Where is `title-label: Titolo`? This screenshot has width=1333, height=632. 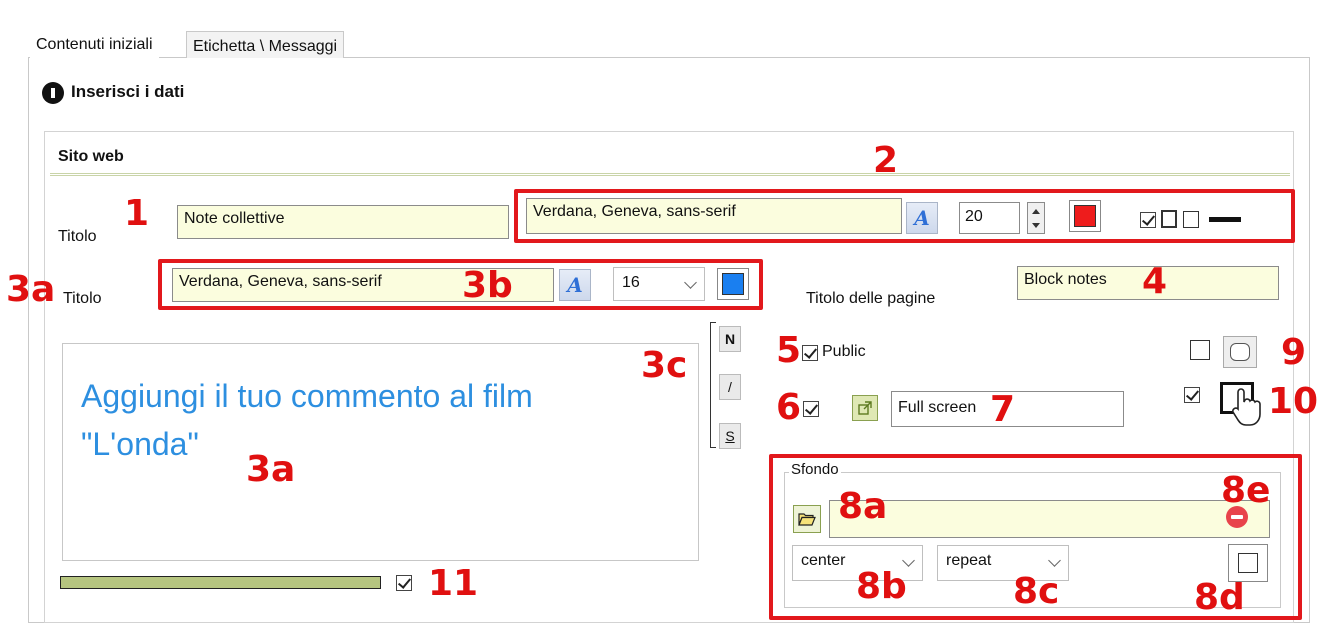 title-label: Titolo is located at coordinates (77, 236).